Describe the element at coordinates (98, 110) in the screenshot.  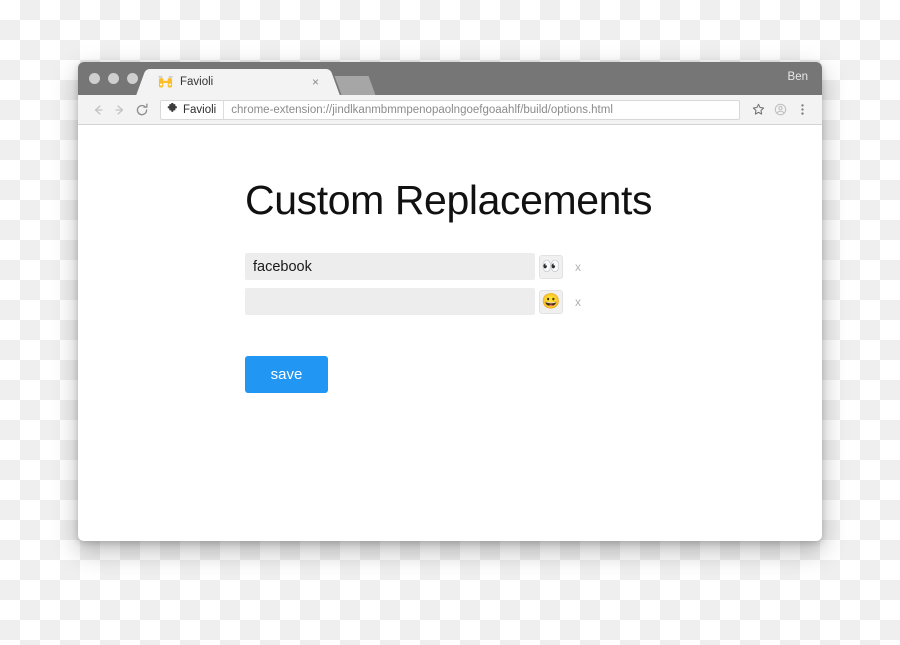
I see `back-button` at that location.